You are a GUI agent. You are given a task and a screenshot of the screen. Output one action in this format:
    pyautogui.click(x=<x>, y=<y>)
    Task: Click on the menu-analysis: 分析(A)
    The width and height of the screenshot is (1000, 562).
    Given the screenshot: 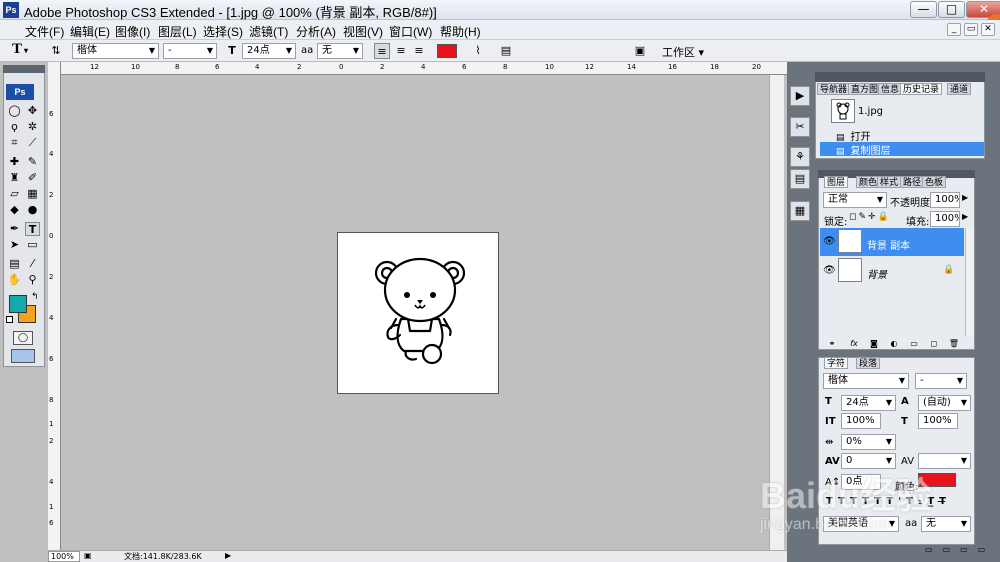 What is the action you would take?
    pyautogui.click(x=316, y=31)
    